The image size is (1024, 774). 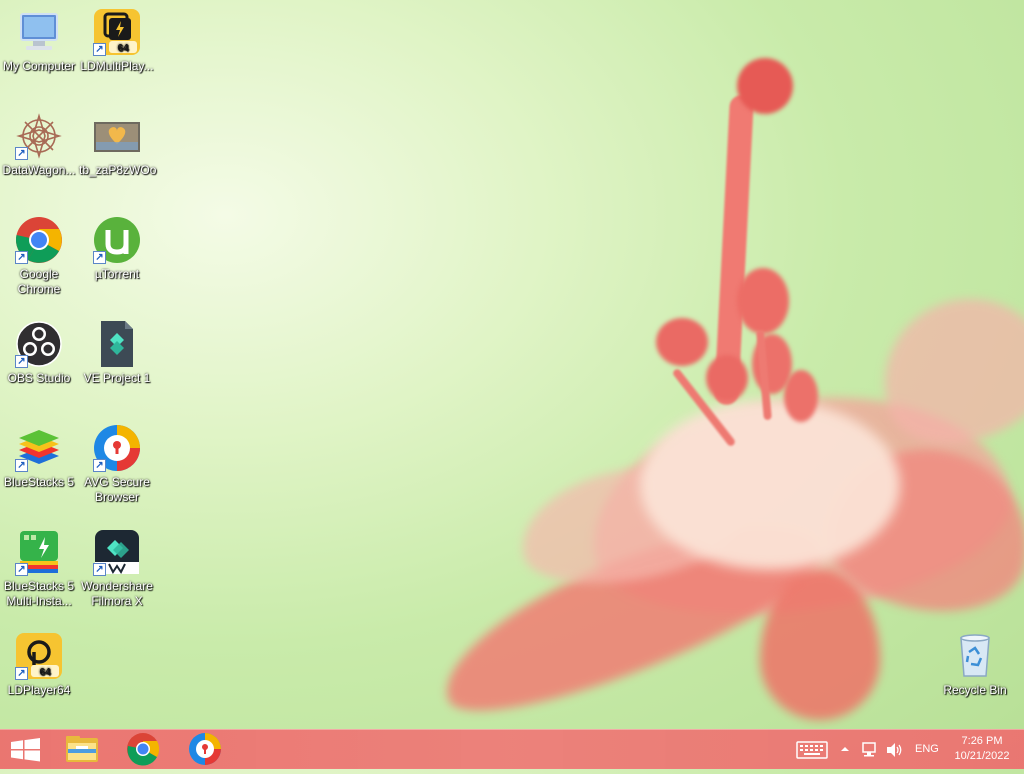 I want to click on desktop-icon-label: BlueStacks 5, so click(x=39, y=482).